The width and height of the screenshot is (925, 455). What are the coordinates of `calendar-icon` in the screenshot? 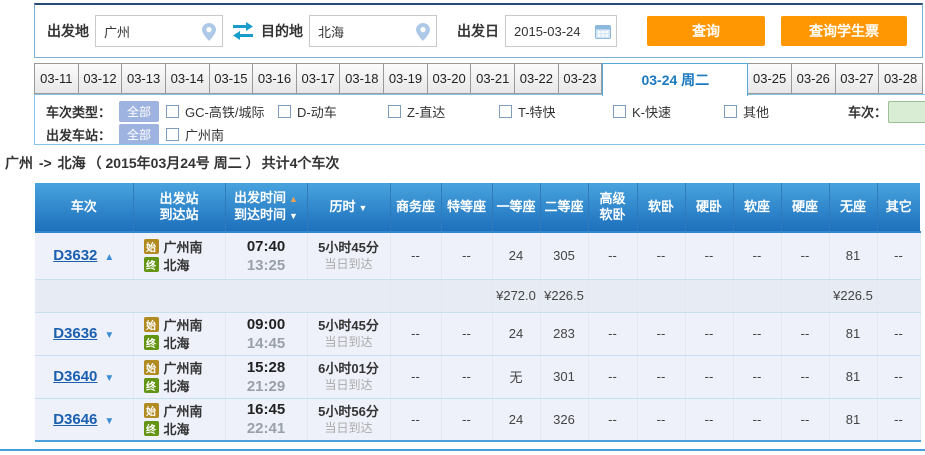 It's located at (603, 34).